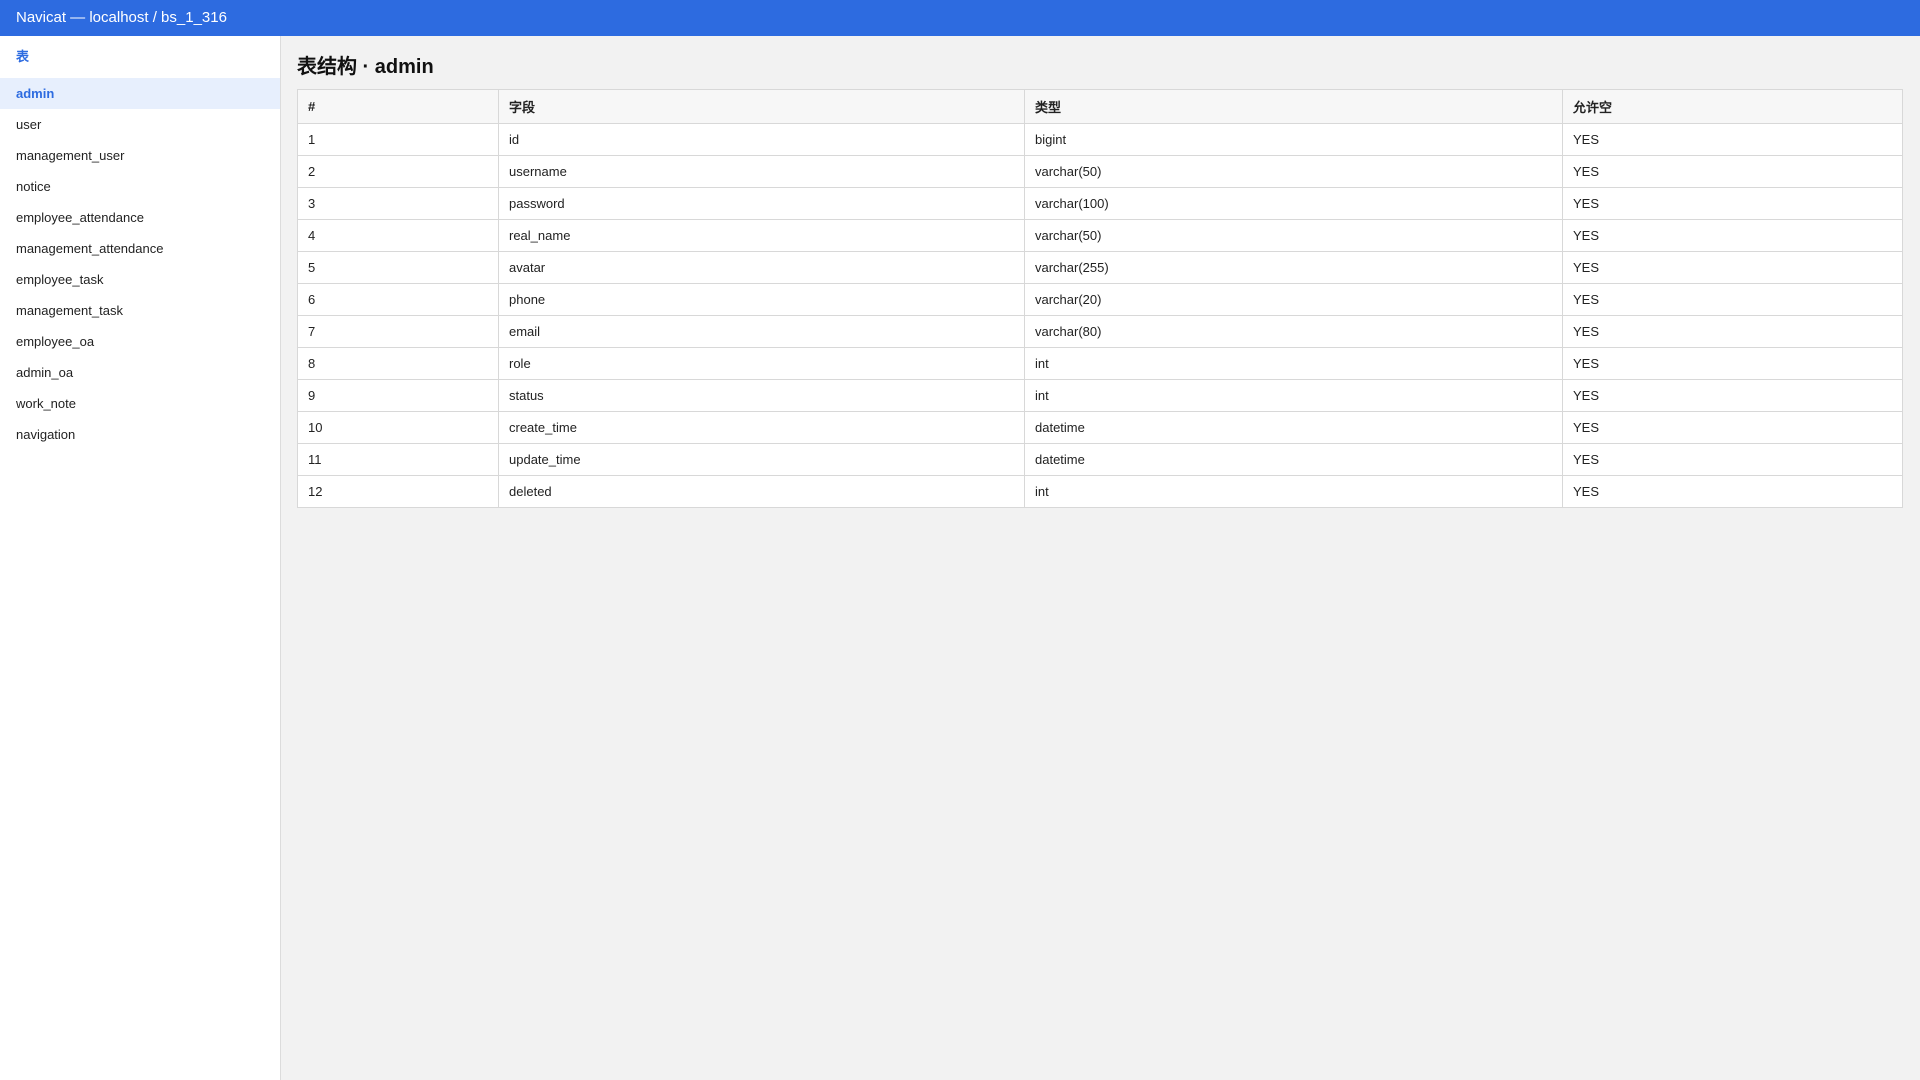  What do you see at coordinates (140, 372) in the screenshot?
I see `sidebar-item-admin-oa: admin_oa` at bounding box center [140, 372].